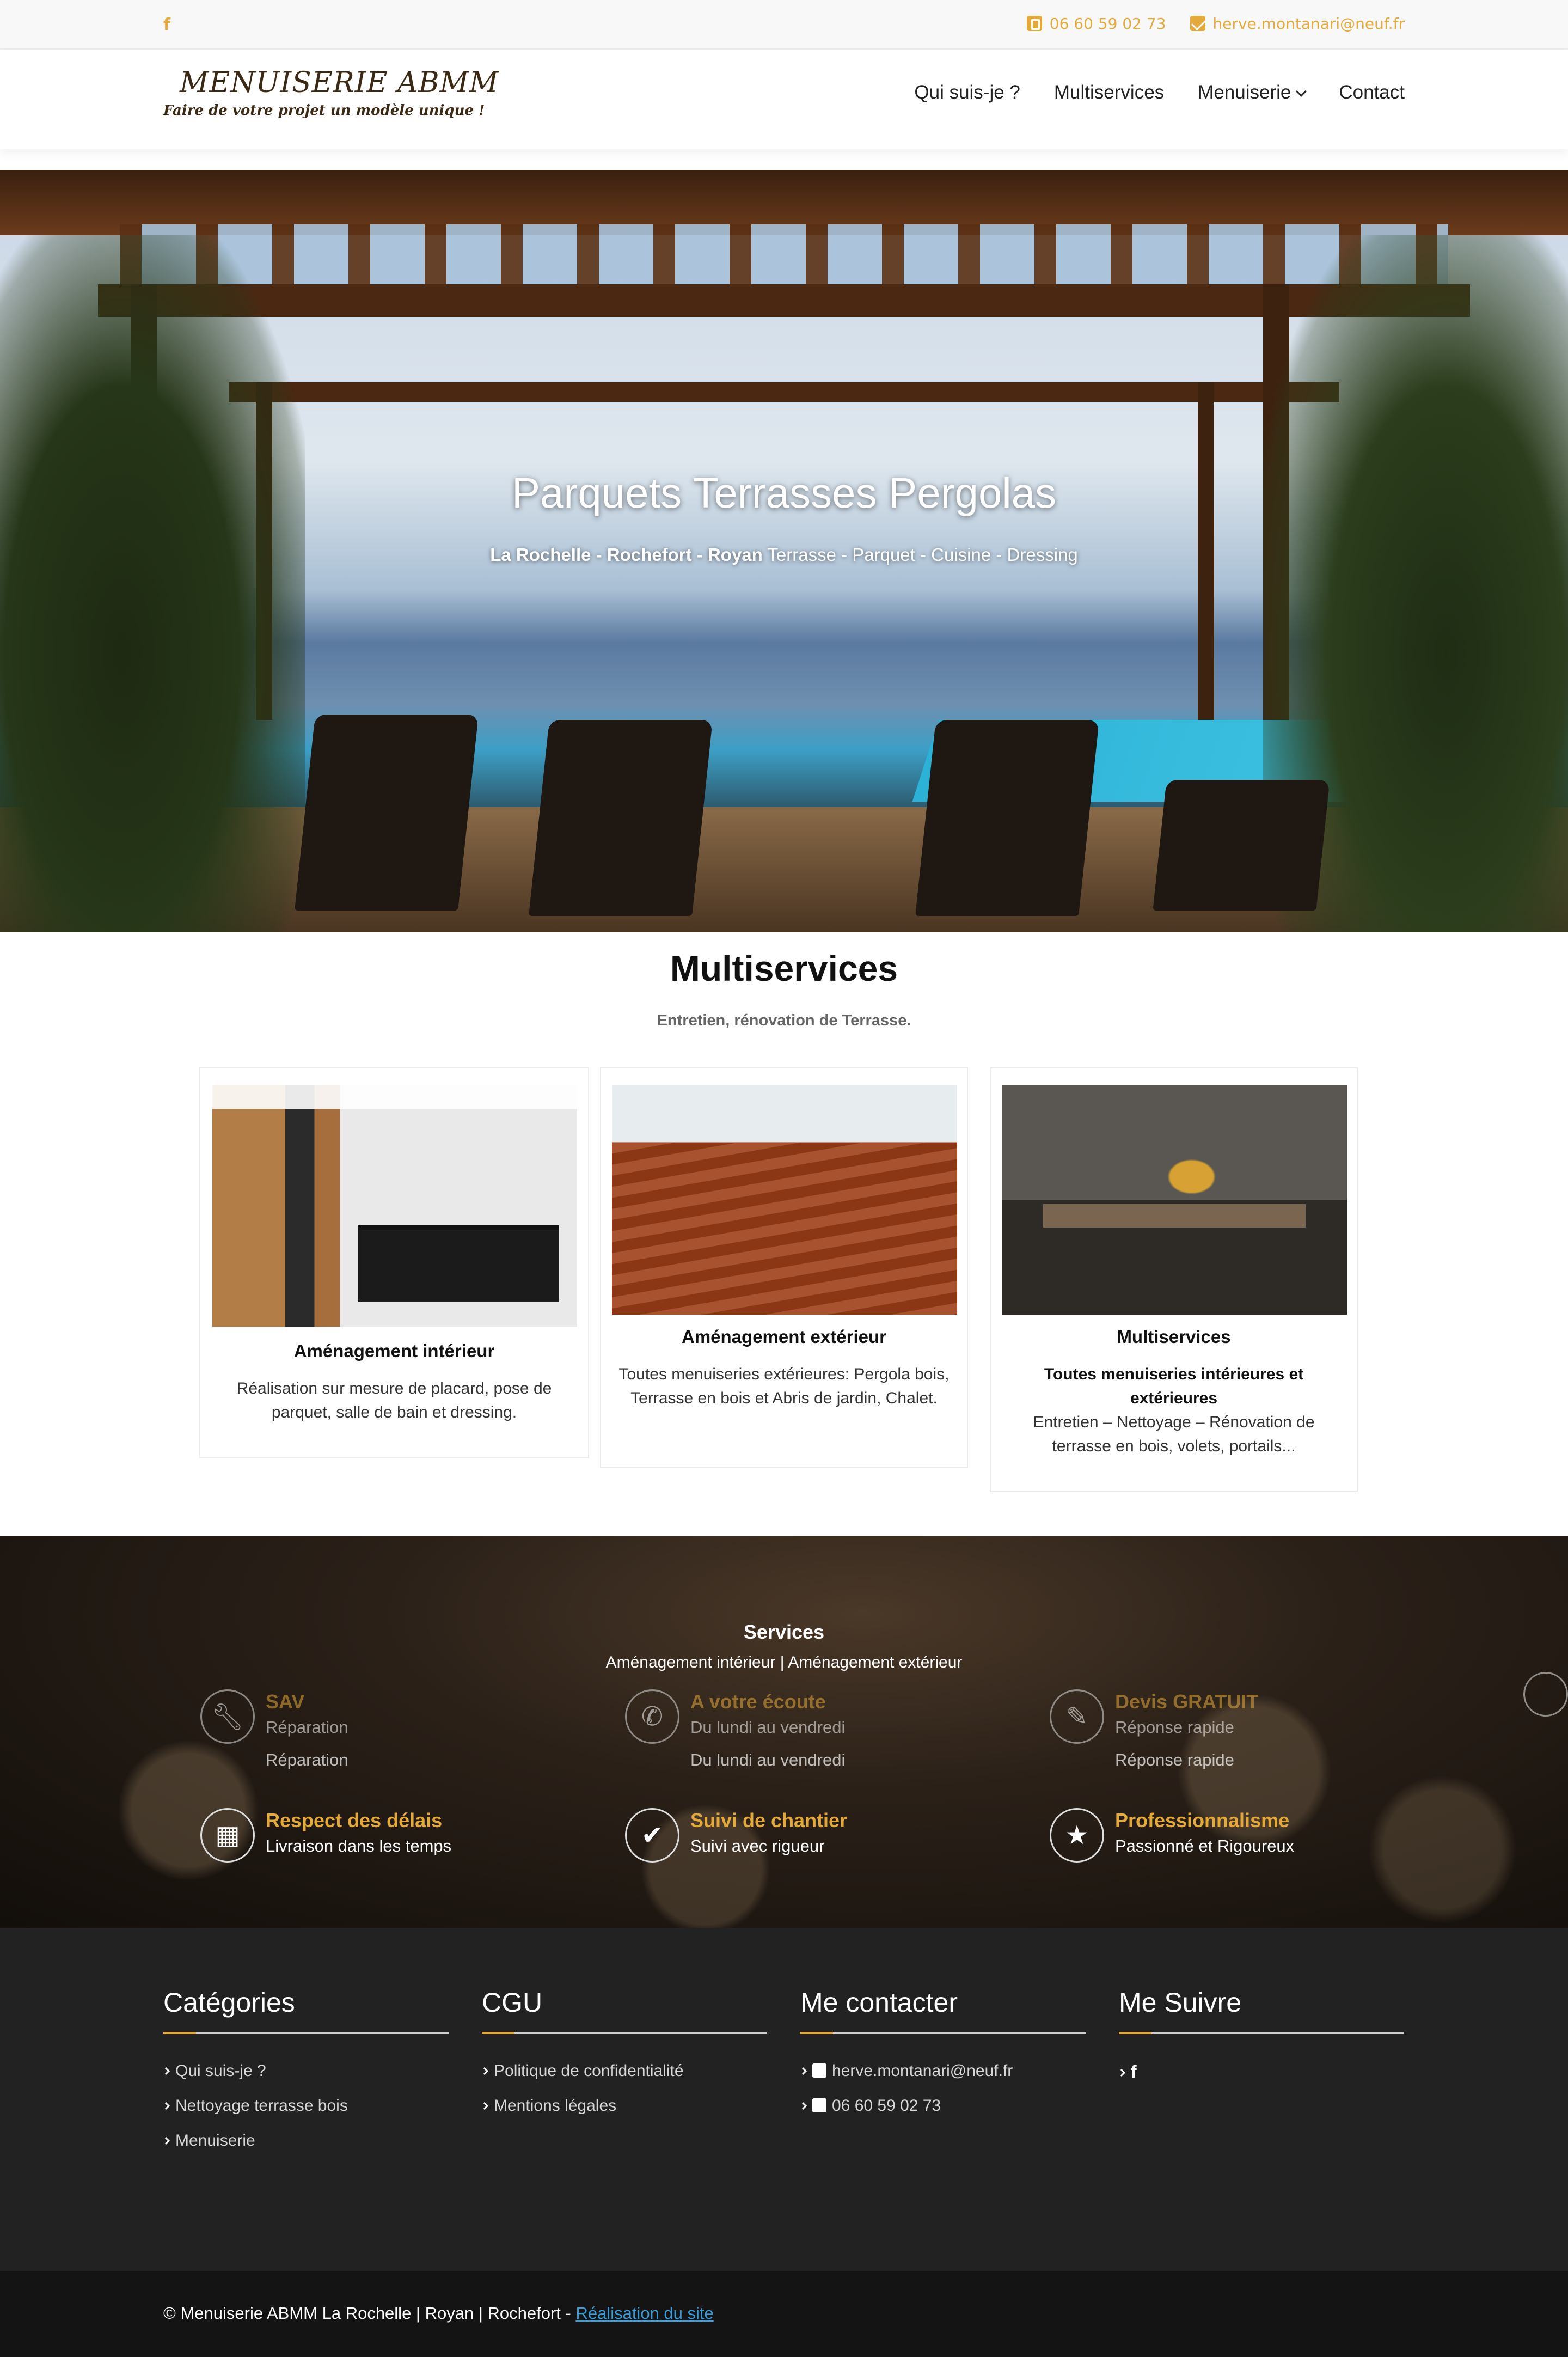  Describe the element at coordinates (758, 1701) in the screenshot. I see `service-title: A votre écoute` at that location.